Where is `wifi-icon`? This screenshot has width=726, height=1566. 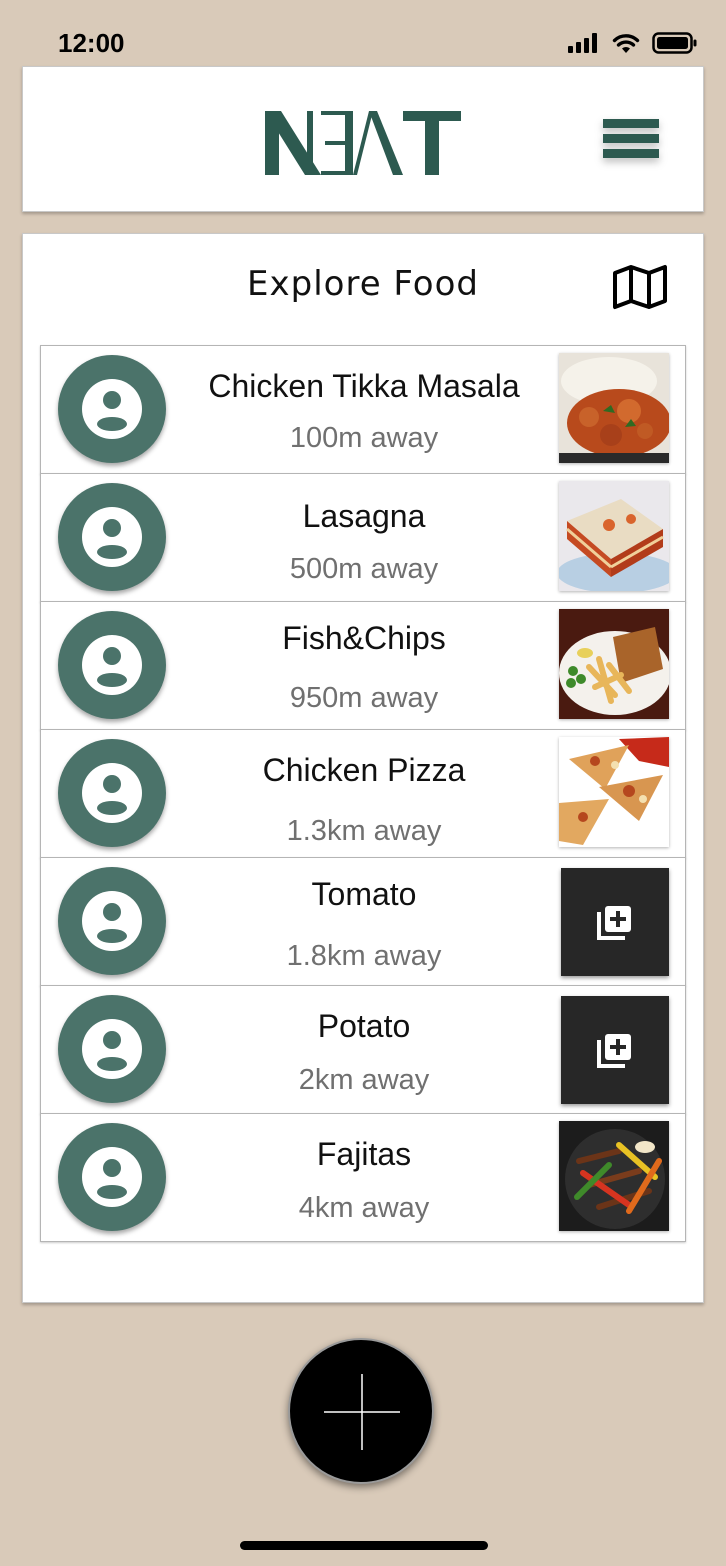 wifi-icon is located at coordinates (626, 43).